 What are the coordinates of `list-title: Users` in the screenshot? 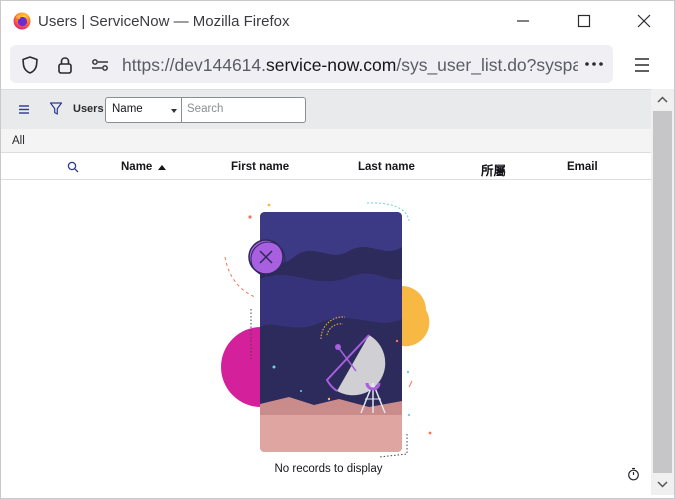 It's located at (88, 109).